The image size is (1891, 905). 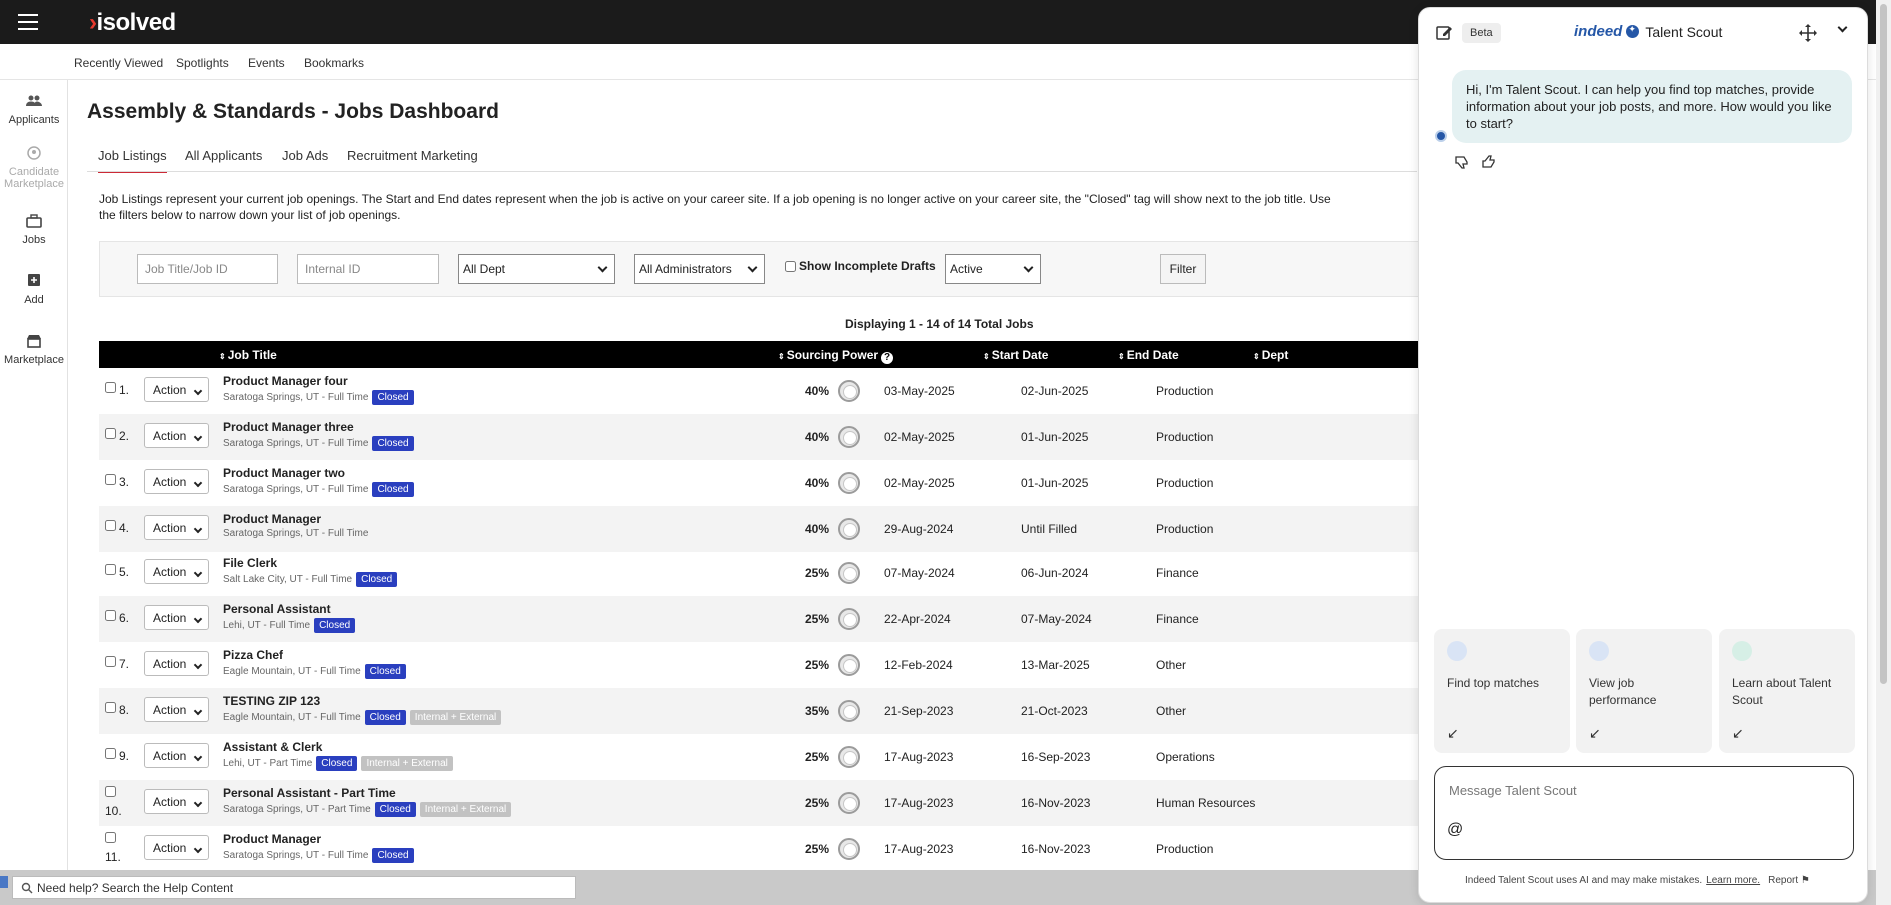 I want to click on dept-select: All Dept, so click(x=536, y=269).